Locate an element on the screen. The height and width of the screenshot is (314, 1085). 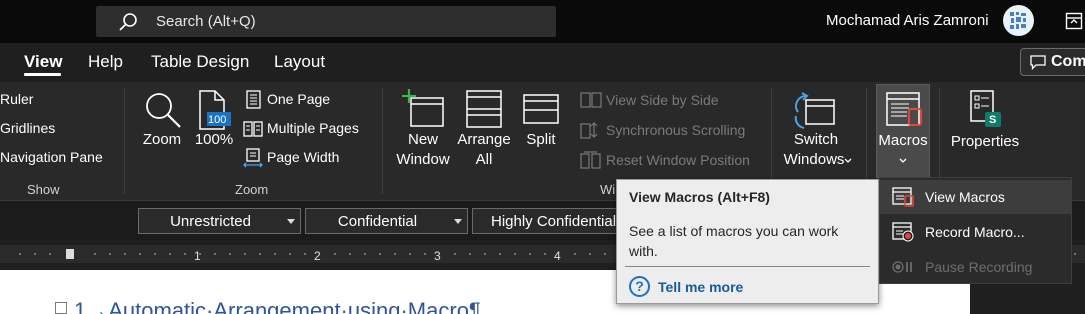
tab-view: View is located at coordinates (43, 62).